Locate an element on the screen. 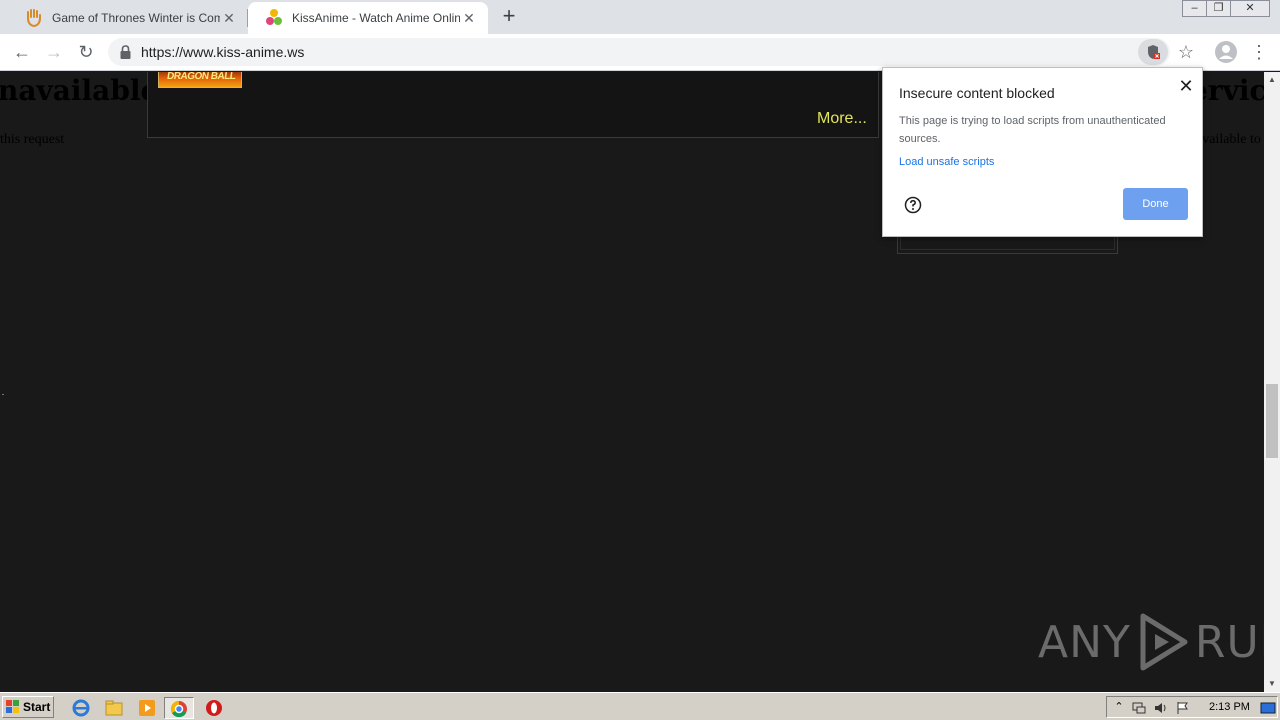  play-logo-icon is located at coordinates (1164, 642).